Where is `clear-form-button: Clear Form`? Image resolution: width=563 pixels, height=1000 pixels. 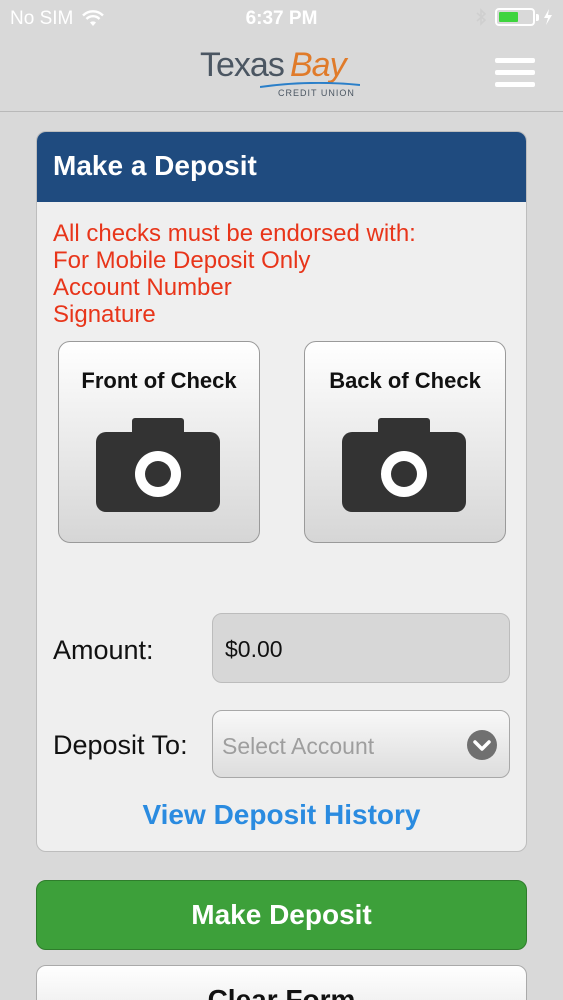
clear-form-button: Clear Form is located at coordinates (281, 982).